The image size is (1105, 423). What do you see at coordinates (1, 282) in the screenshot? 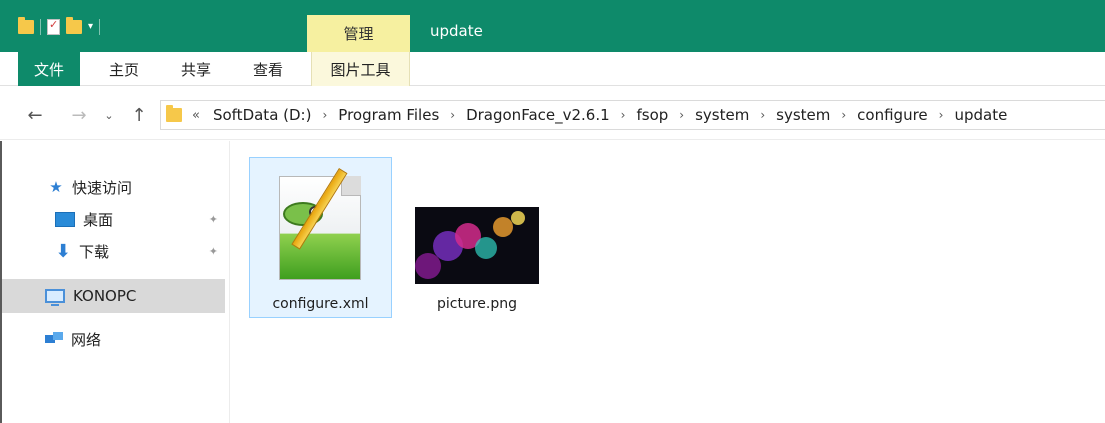
I see `window-edge` at bounding box center [1, 282].